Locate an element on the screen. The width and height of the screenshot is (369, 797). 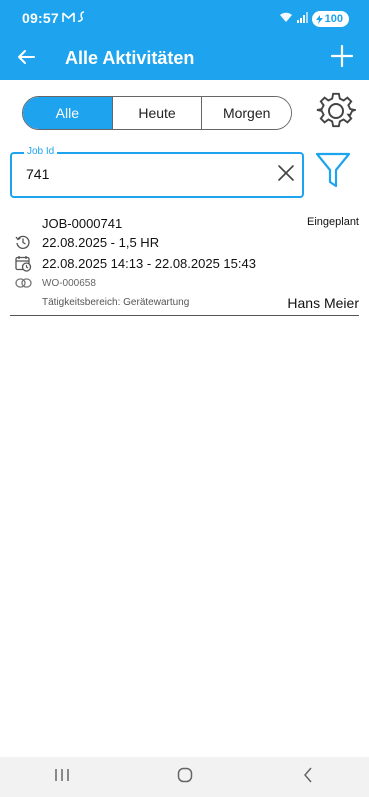
job-assignee: Hans Meier is located at coordinates (323, 303).